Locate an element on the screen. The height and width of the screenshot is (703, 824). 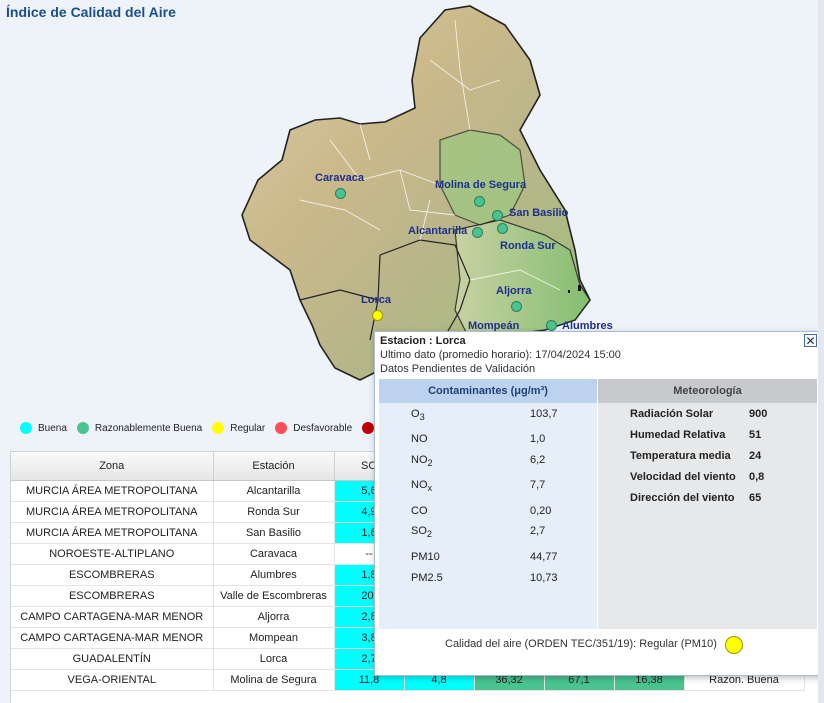
cell-estacion: San Basilio is located at coordinates (274, 533).